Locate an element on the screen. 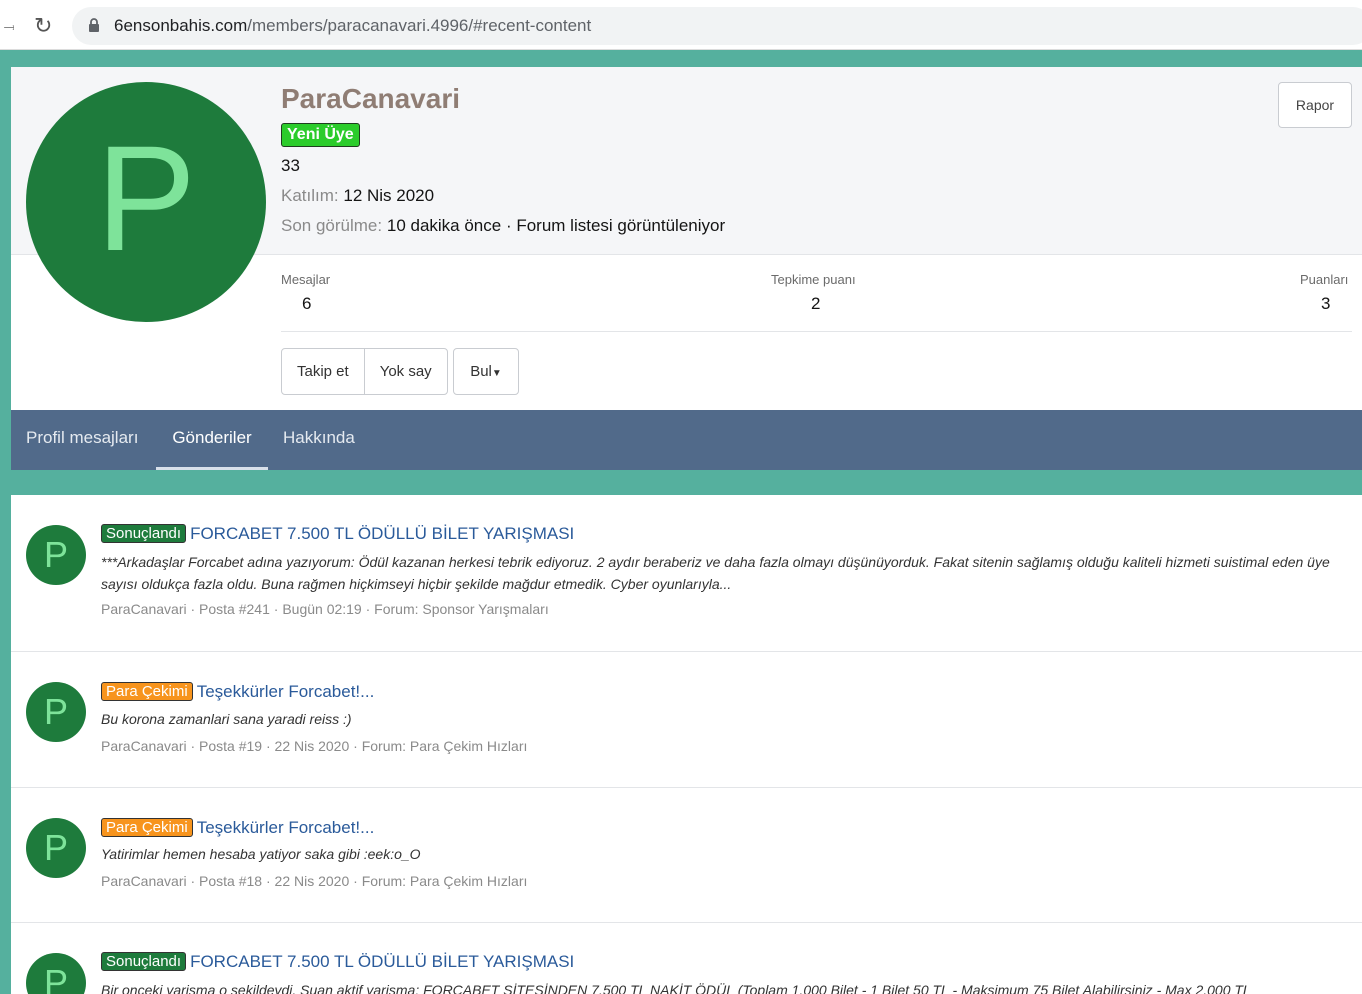 Image resolution: width=1362 pixels, height=994 pixels. reload-icon: ↻ is located at coordinates (43, 26).